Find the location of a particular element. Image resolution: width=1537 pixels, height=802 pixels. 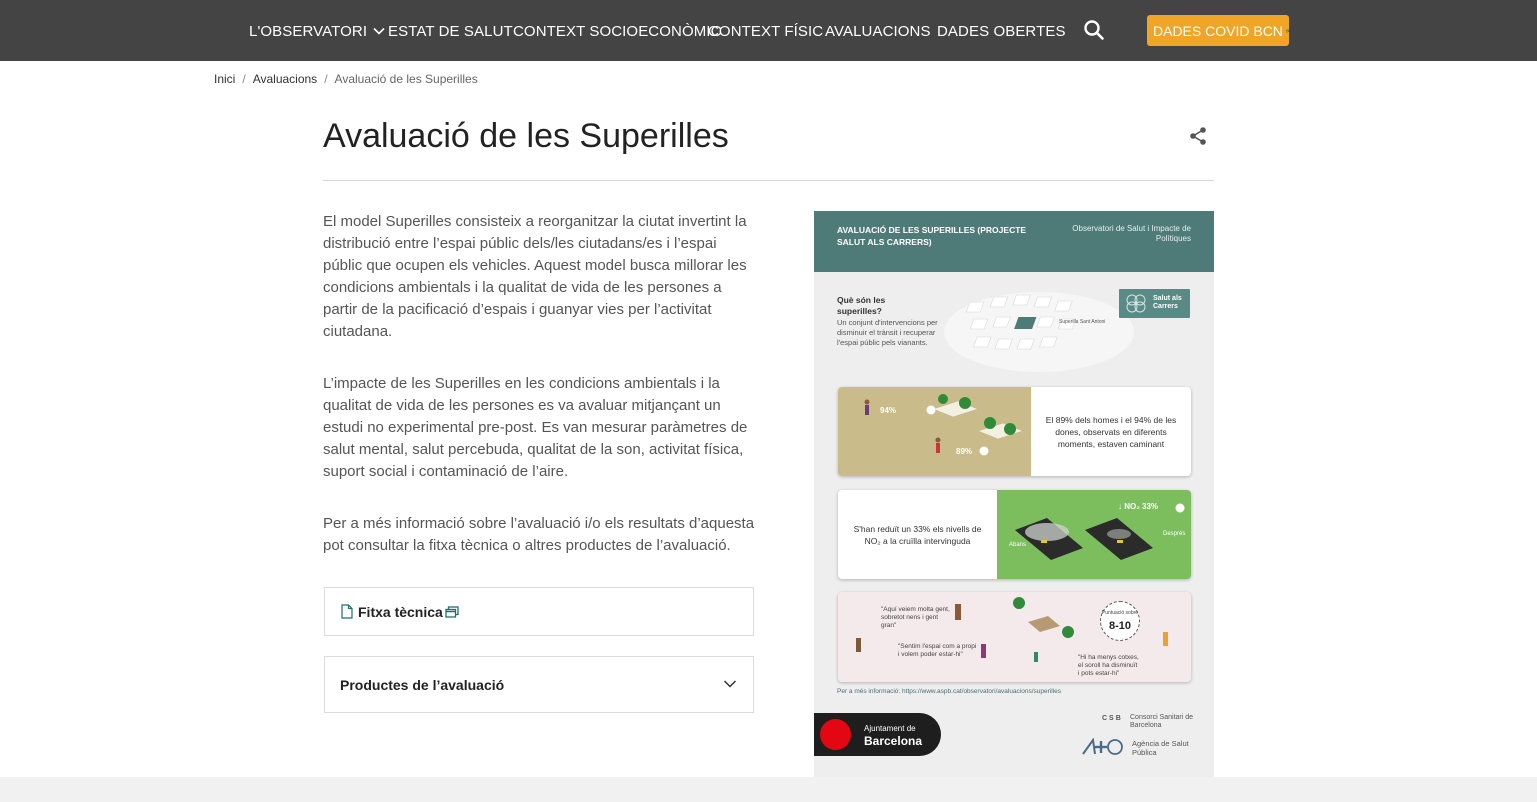

fitxa-tecnica-label: Fitxa tècnica is located at coordinates (400, 611).